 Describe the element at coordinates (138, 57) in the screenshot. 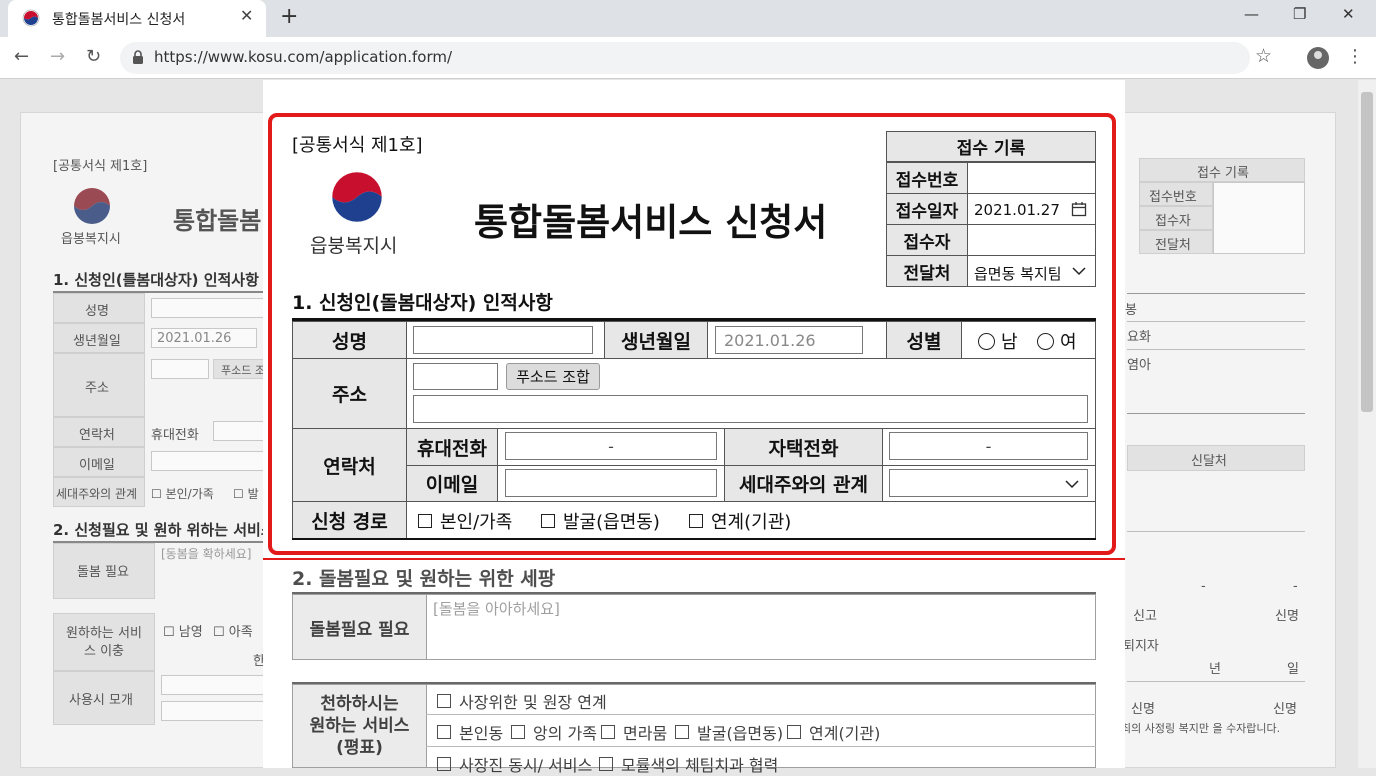

I see `lock-icon` at that location.